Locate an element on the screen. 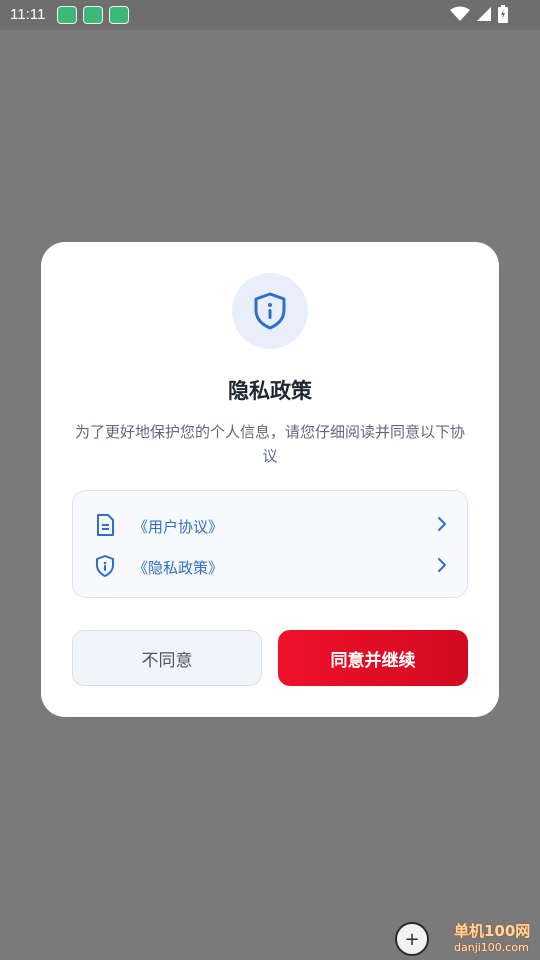 This screenshot has height=960, width=540. status-time: 11:11 is located at coordinates (28, 14).